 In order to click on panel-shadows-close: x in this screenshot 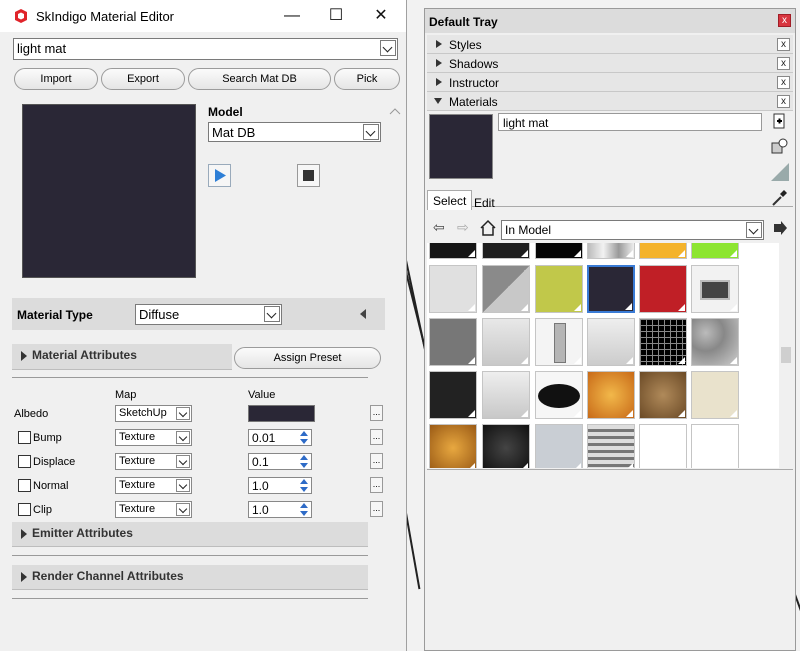, I will do `click(783, 63)`.